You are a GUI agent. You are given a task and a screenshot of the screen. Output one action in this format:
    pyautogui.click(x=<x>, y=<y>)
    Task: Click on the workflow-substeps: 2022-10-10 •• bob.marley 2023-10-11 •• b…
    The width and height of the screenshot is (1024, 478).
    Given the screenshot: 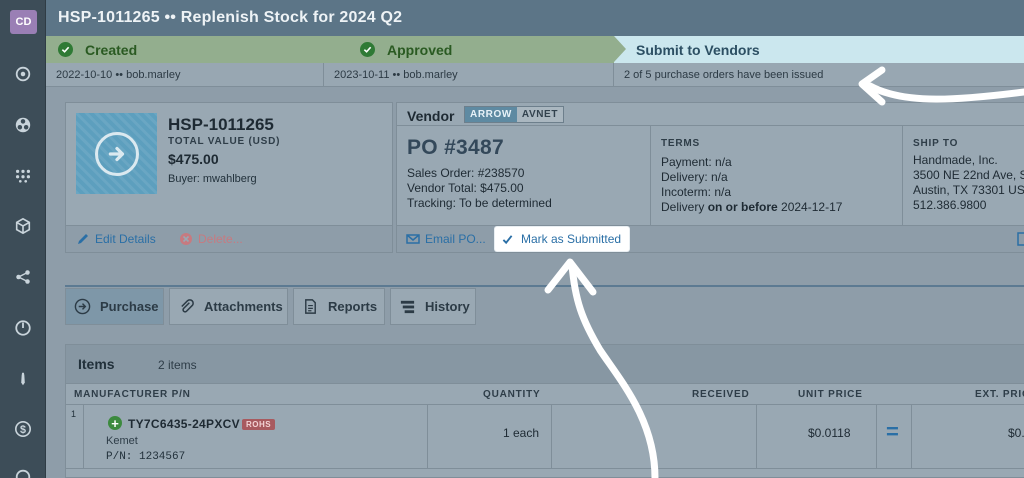 What is the action you would take?
    pyautogui.click(x=535, y=75)
    